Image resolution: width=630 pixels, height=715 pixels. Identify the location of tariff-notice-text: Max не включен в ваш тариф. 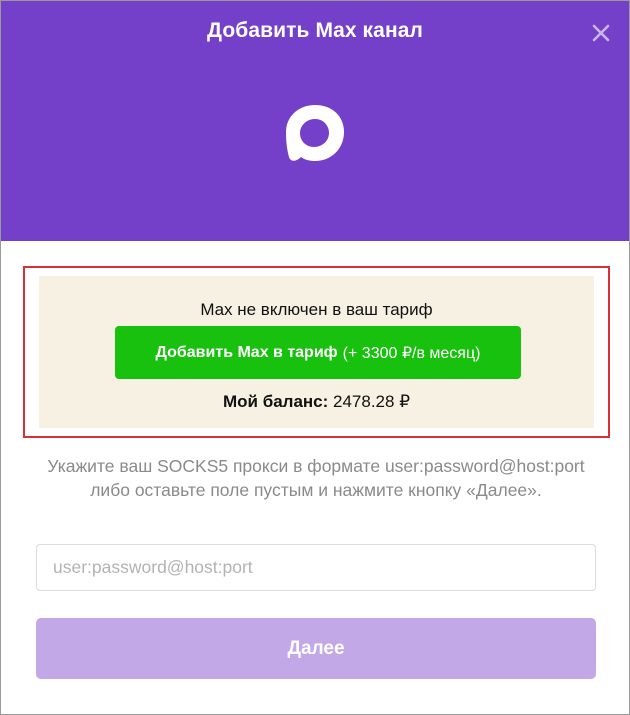
(316, 309).